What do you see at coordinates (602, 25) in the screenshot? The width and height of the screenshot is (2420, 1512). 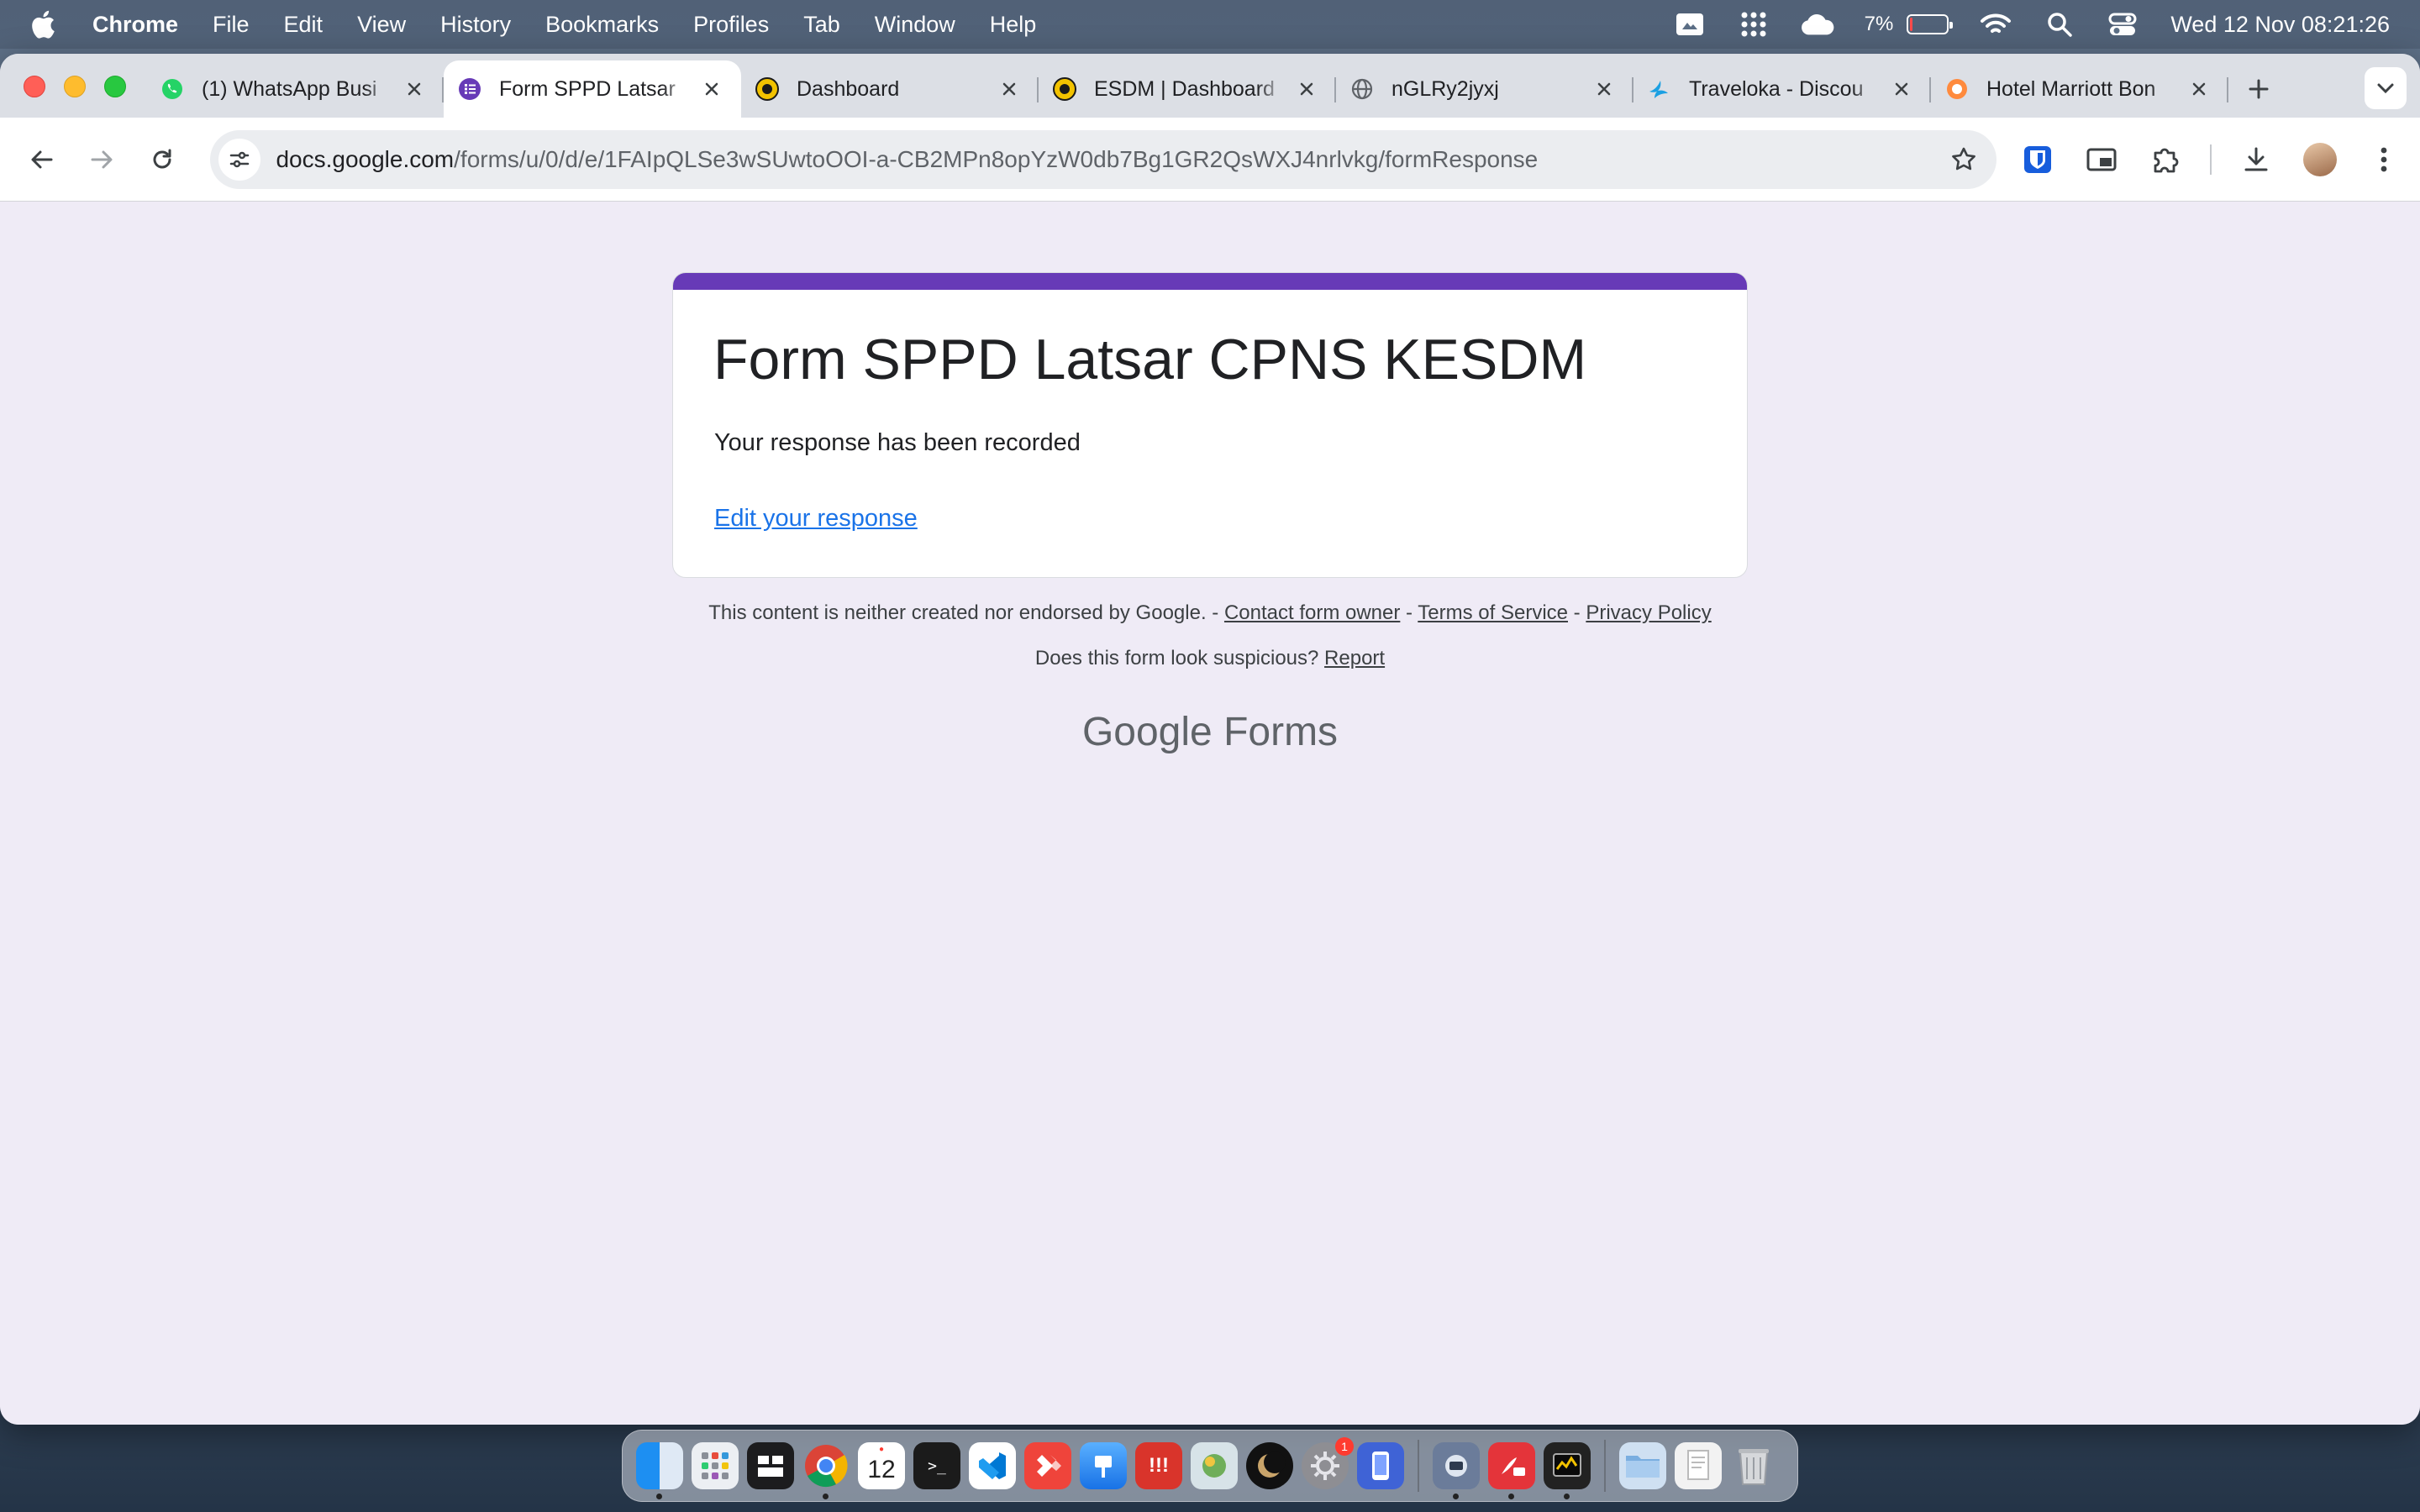 I see `menu-bookmarks: Bookmarks` at bounding box center [602, 25].